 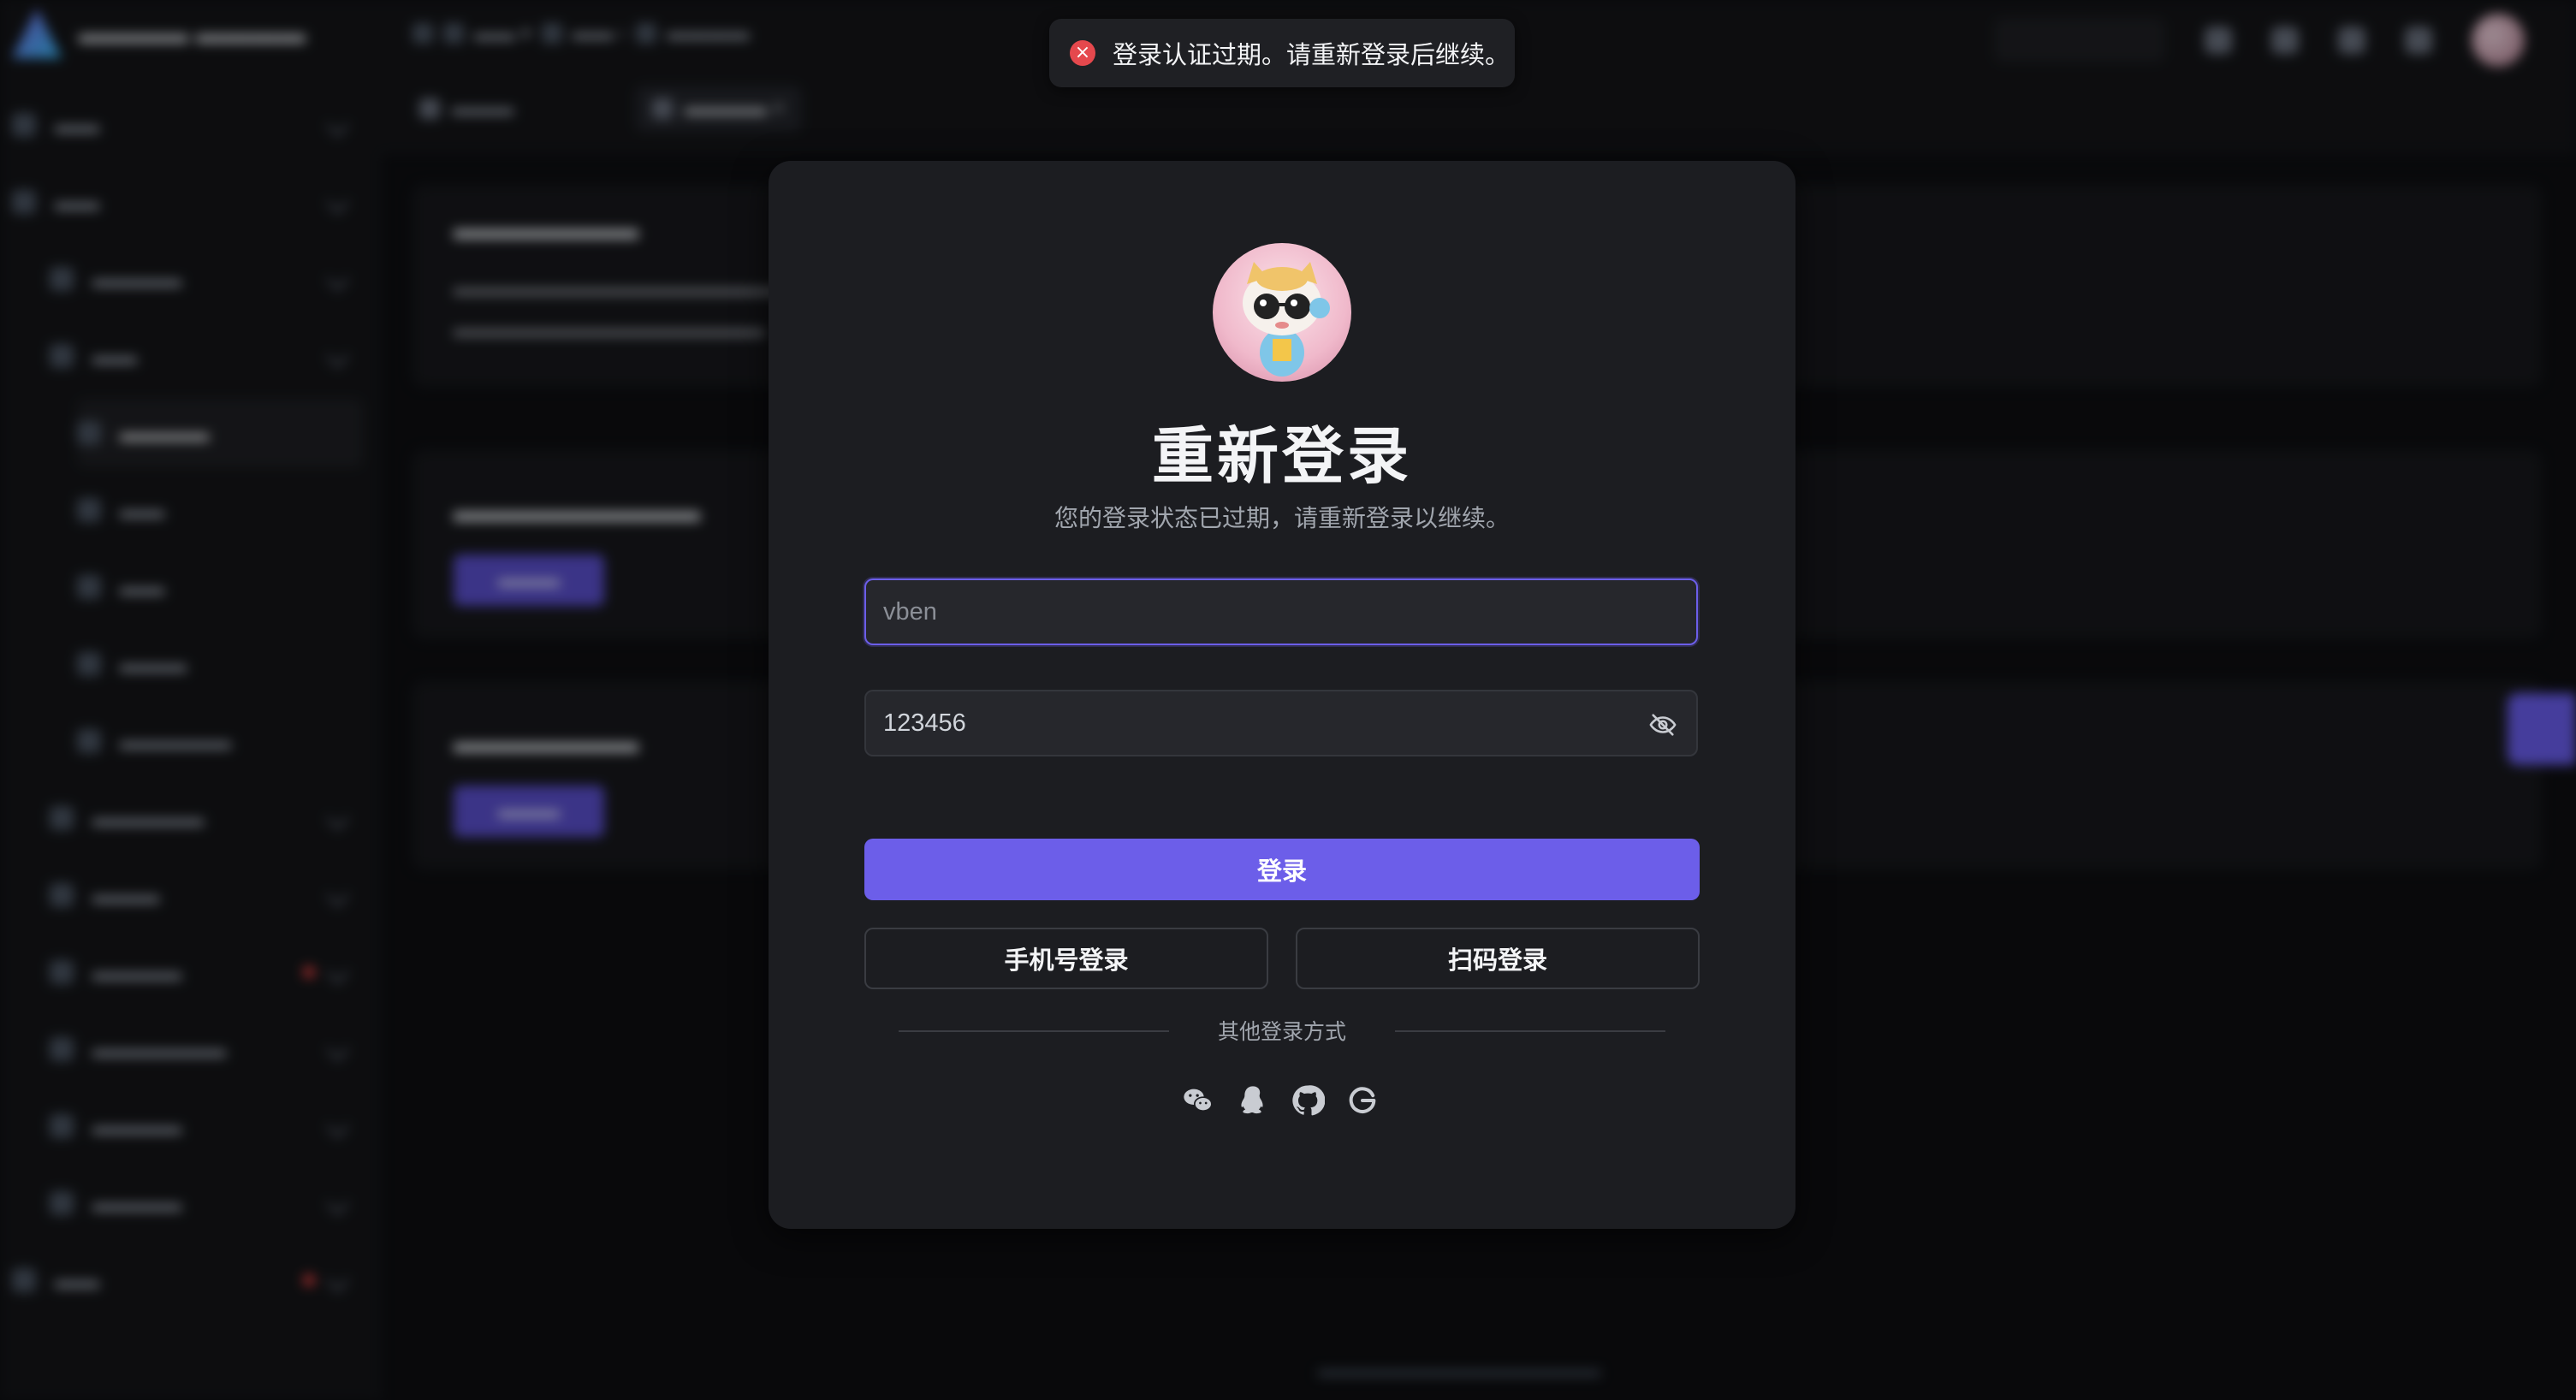 I want to click on phone-login-button: 手机号登录, so click(x=1066, y=958).